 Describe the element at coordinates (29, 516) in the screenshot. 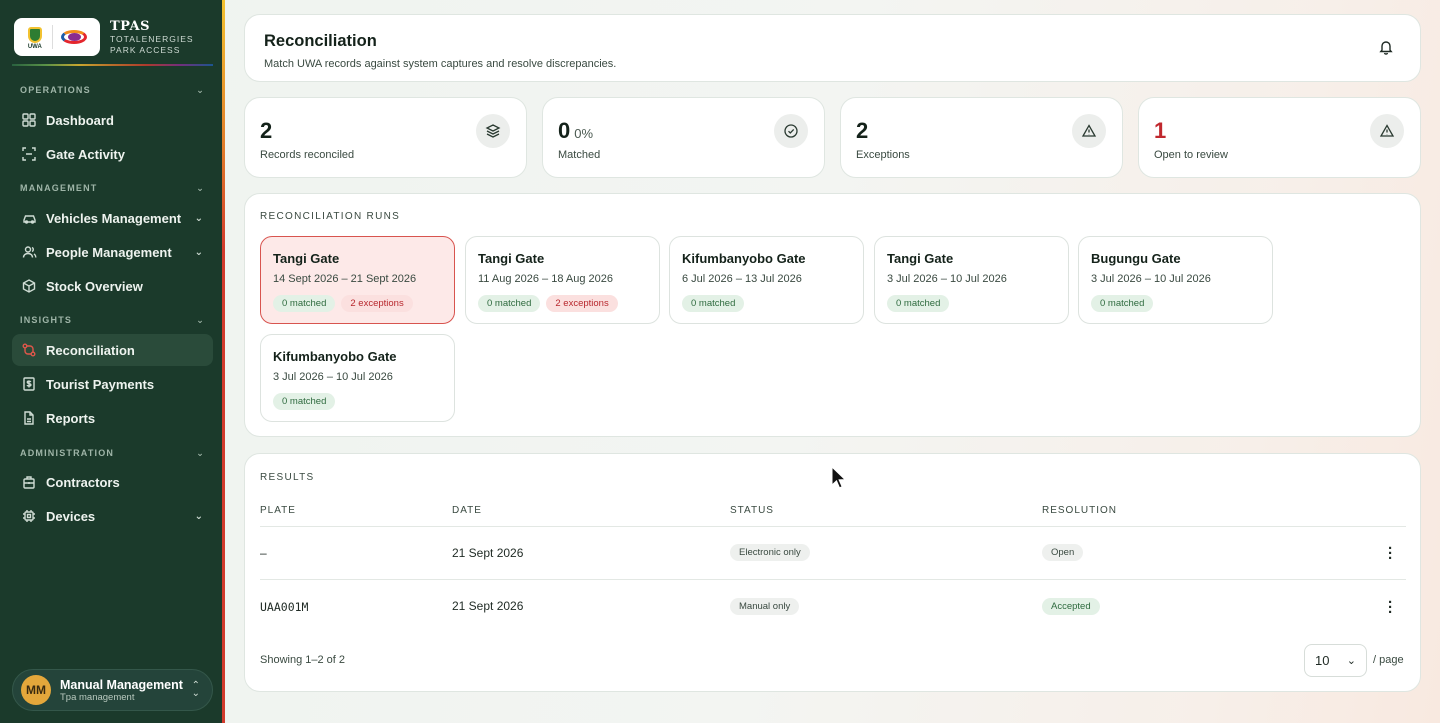

I see `chip-icon` at that location.